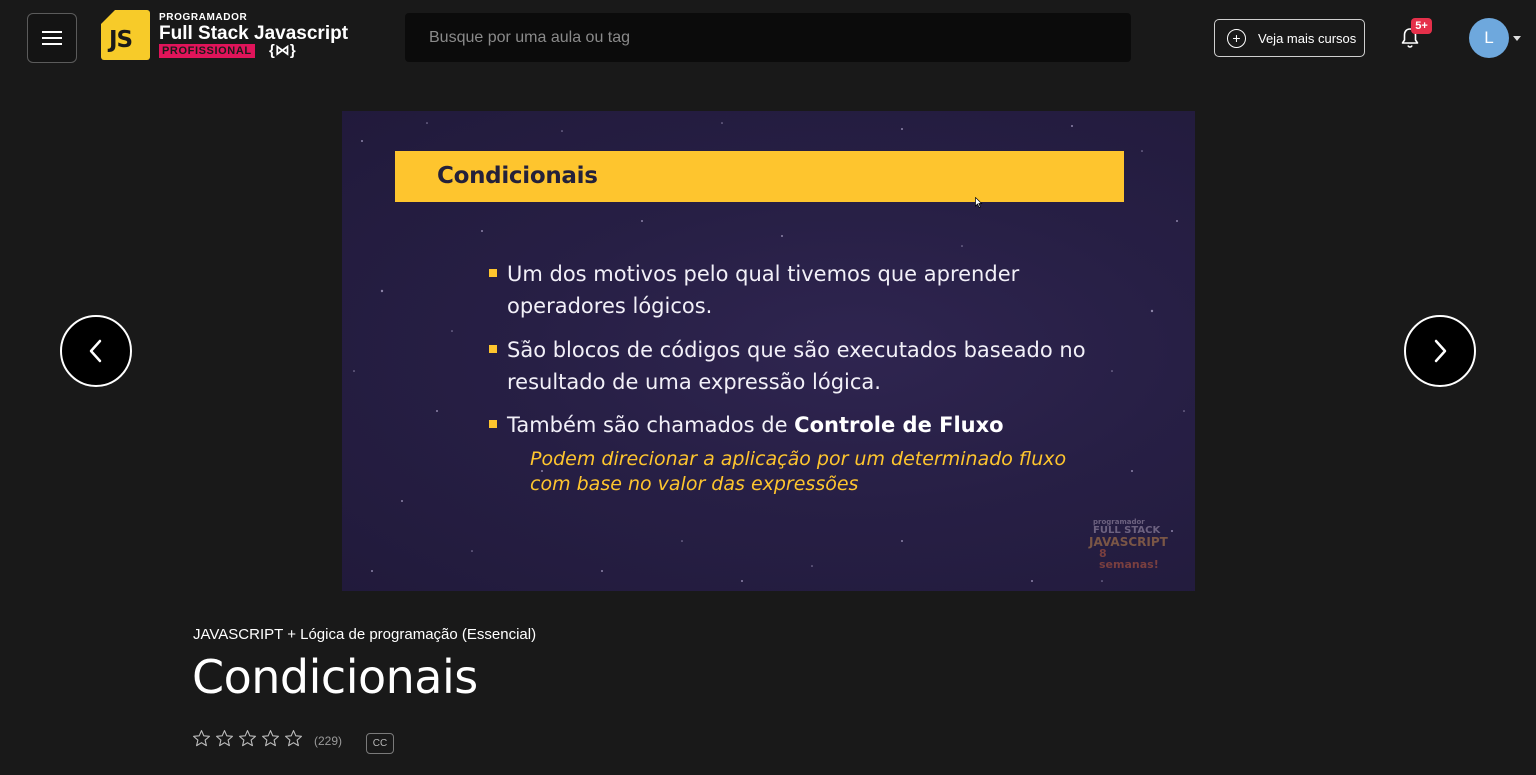 The image size is (1536, 775). Describe the element at coordinates (759, 176) in the screenshot. I see `slide-title-bar: Condicionais` at that location.